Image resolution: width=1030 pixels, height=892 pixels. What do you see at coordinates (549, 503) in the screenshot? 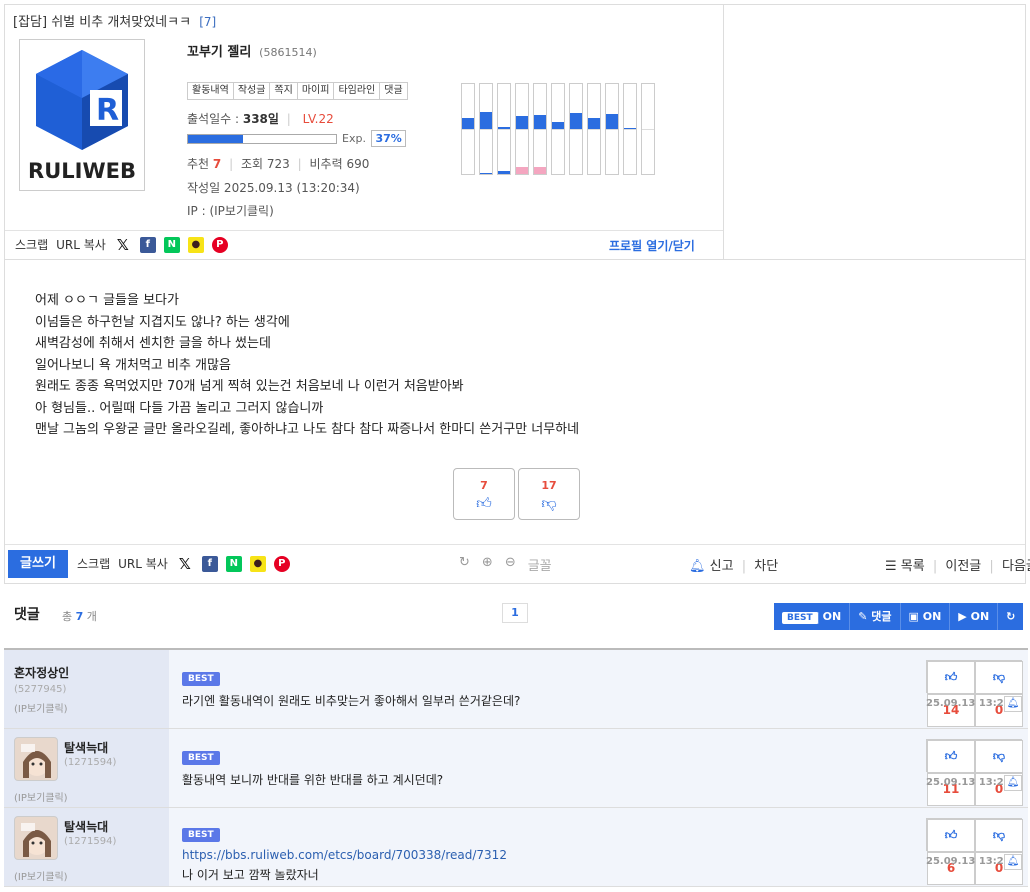
I see `thumbs-down-icon: 👎︎` at bounding box center [549, 503].